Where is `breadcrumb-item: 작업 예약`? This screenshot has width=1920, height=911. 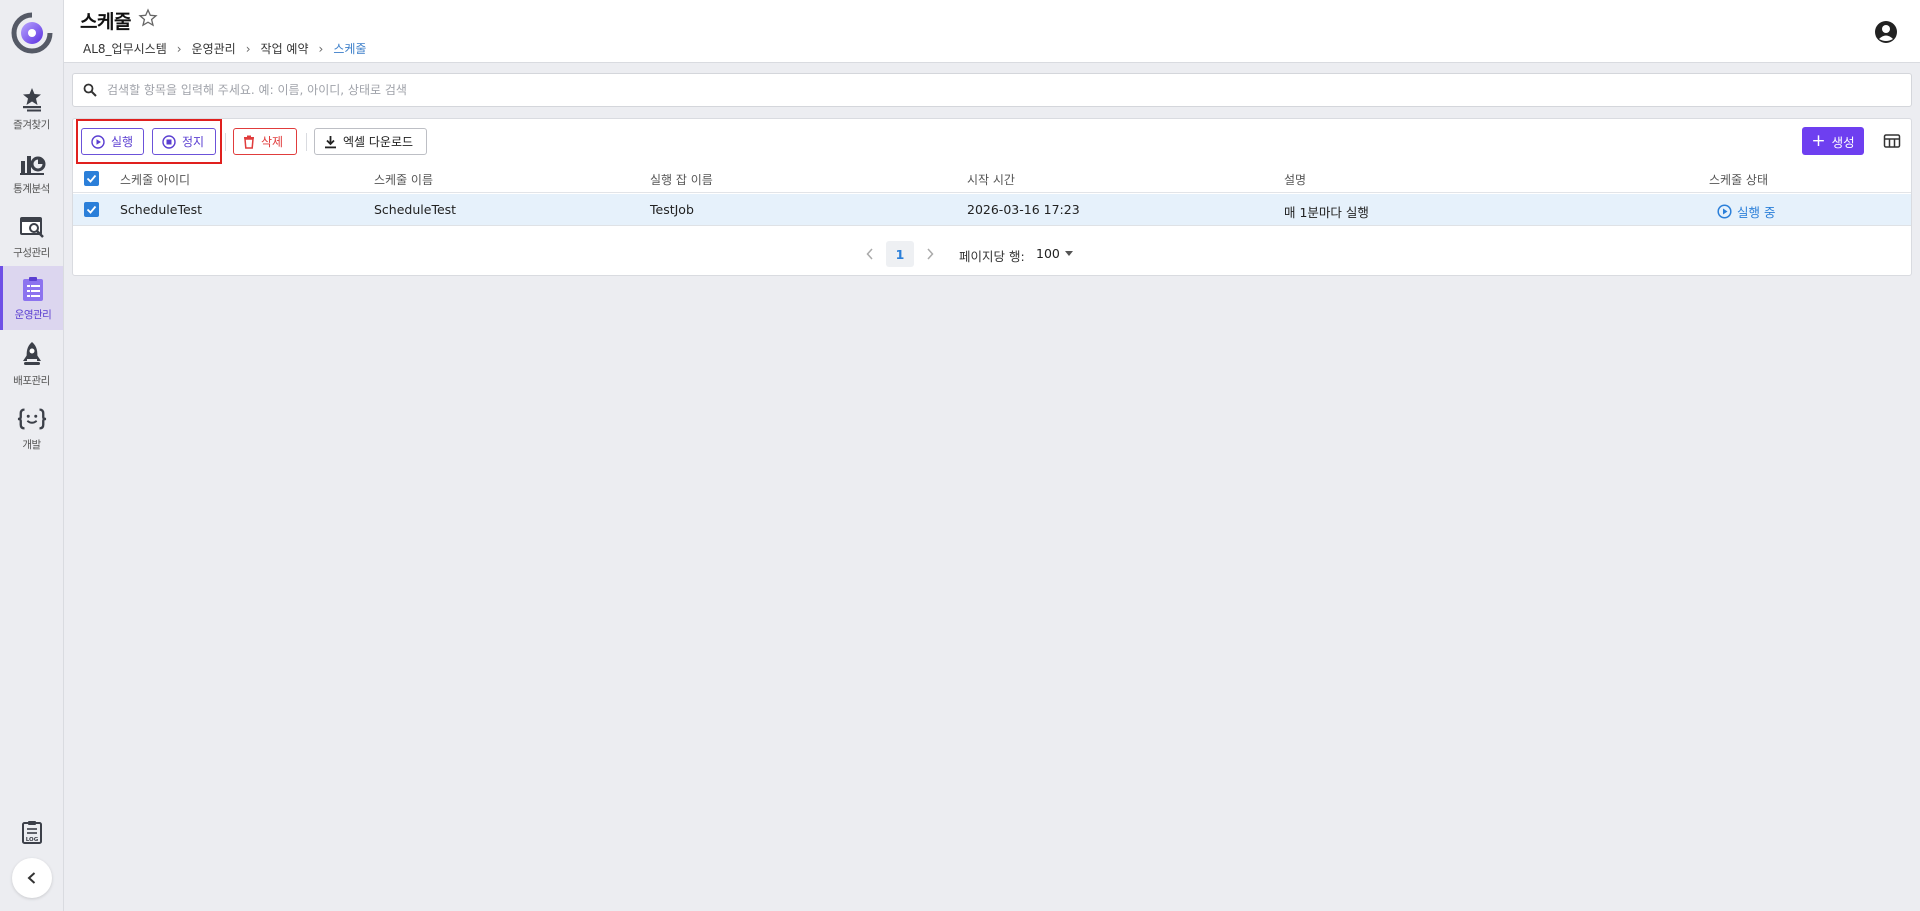 breadcrumb-item: 작업 예약 is located at coordinates (285, 48).